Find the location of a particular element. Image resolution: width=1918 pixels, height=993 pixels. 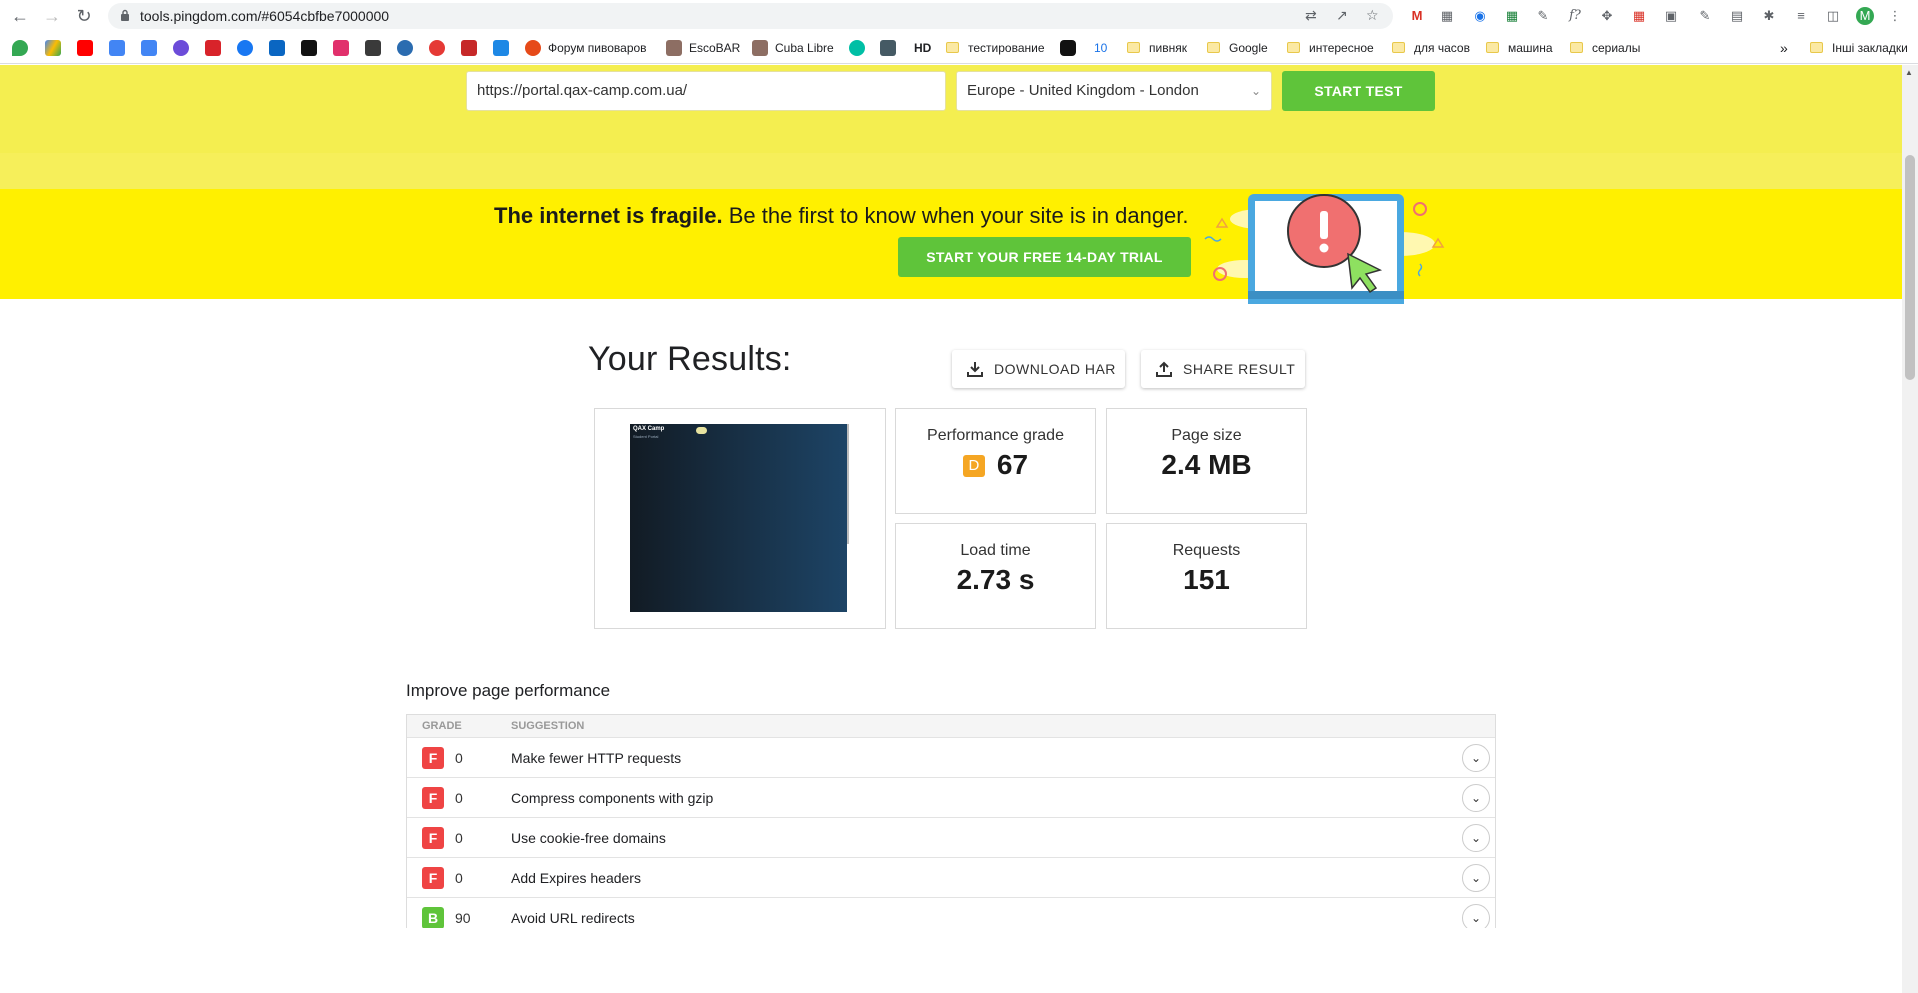

extension-eyedropper-icon: ✎ is located at coordinates (1705, 16).